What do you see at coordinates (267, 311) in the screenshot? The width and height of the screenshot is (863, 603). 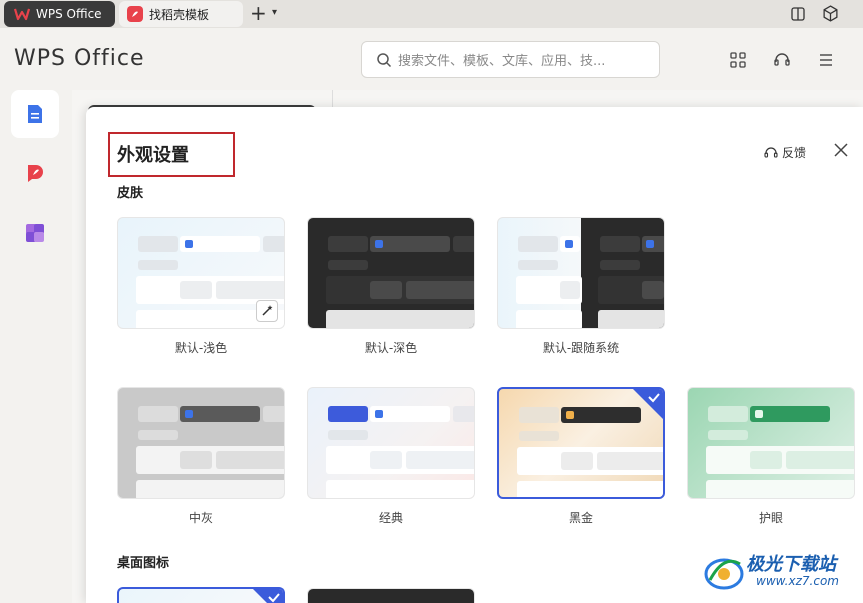 I see `magic-wand-icon` at bounding box center [267, 311].